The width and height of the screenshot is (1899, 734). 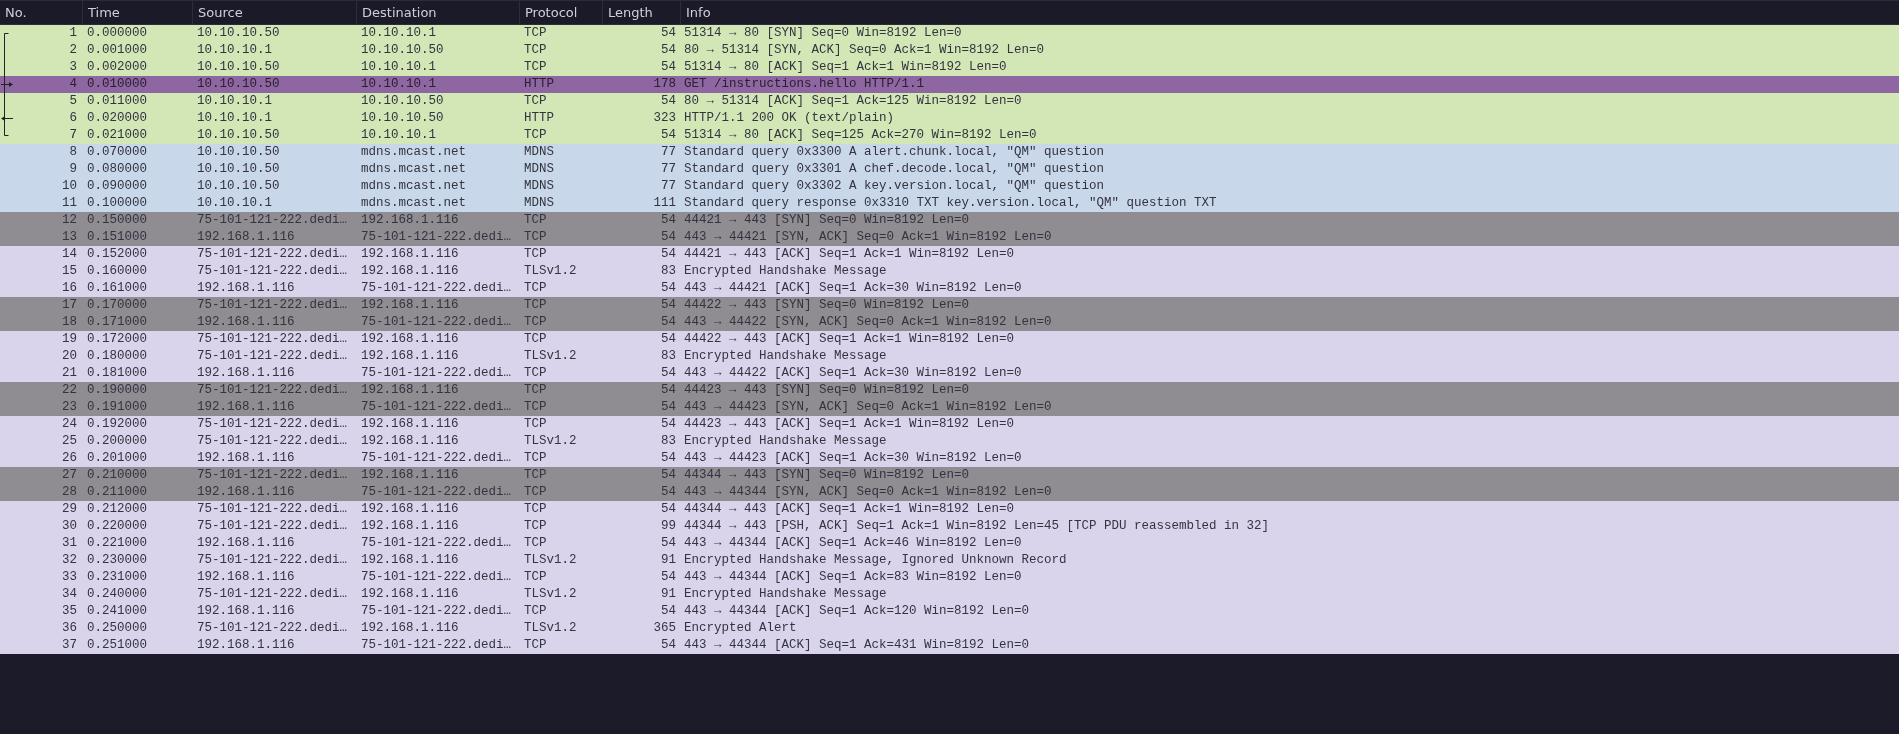 I want to click on packet-source: 10.10.10.1, so click(x=234, y=50).